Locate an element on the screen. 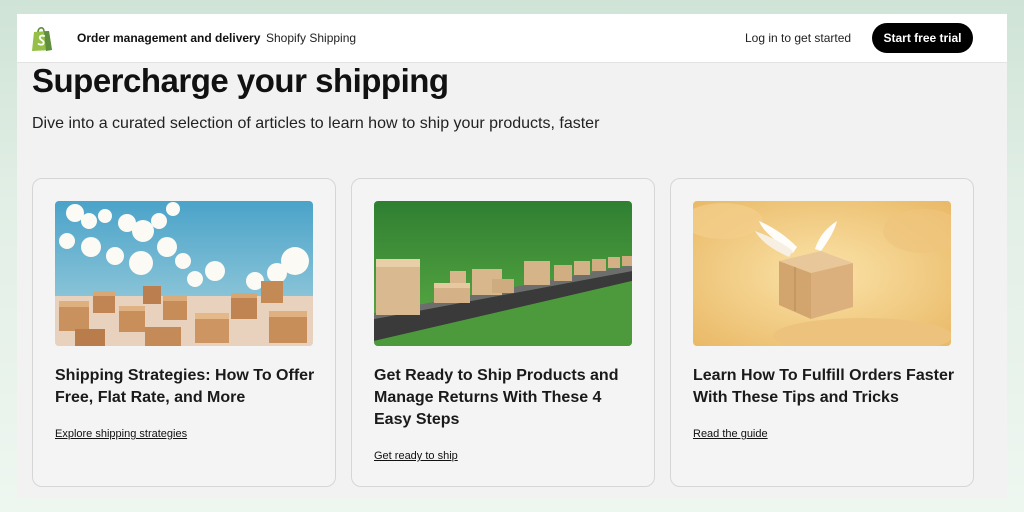 Image resolution: width=1024 pixels, height=512 pixels. card-link: Explore shipping strategies is located at coordinates (121, 434).